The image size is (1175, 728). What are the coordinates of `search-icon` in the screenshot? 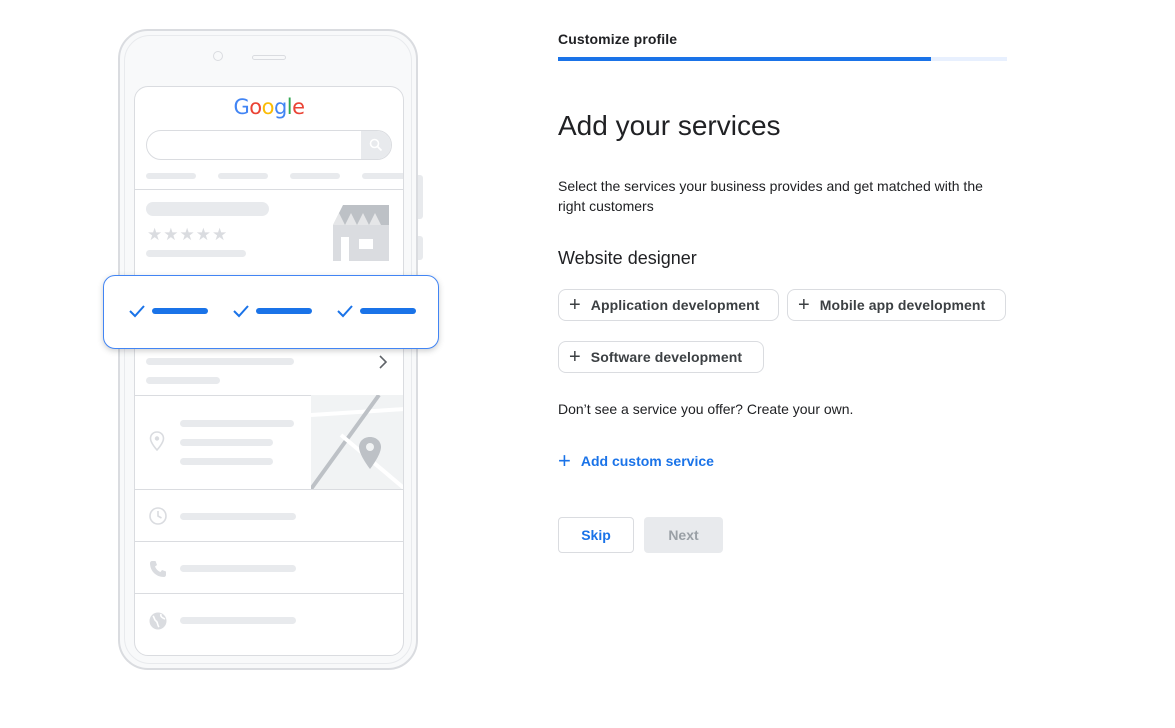 It's located at (376, 145).